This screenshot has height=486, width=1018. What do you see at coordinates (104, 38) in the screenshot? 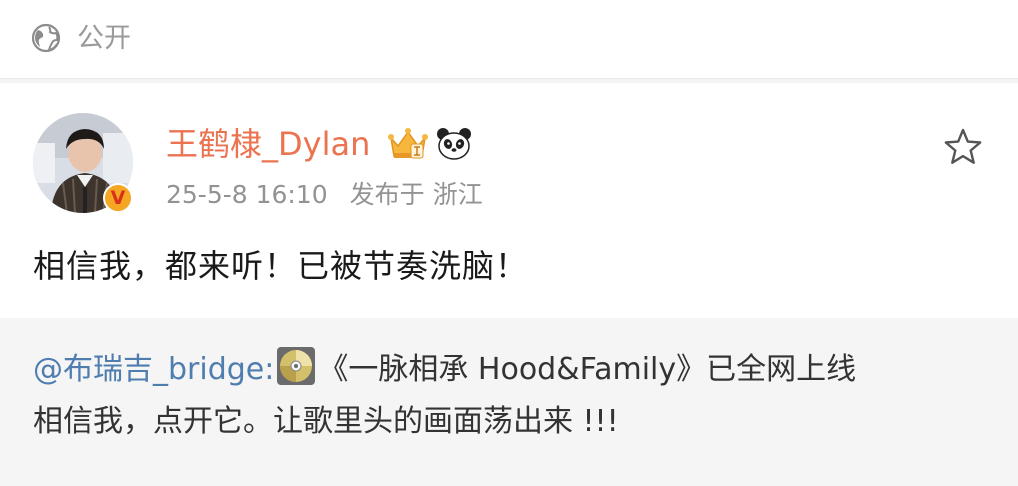
I see `visibility-label: 公开` at bounding box center [104, 38].